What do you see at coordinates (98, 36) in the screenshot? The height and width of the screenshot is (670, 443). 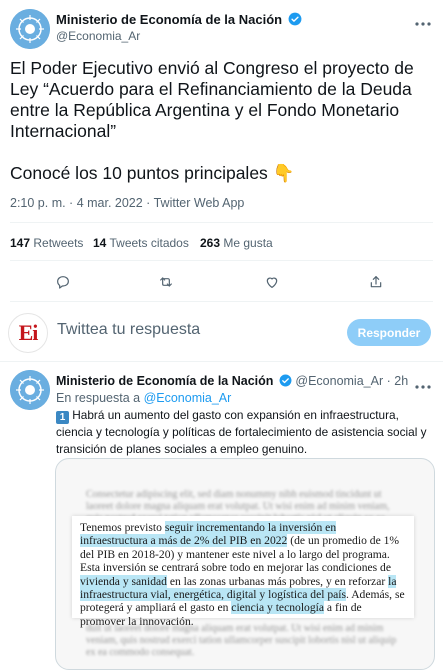 I see `author-handle: @Economia_Ar` at bounding box center [98, 36].